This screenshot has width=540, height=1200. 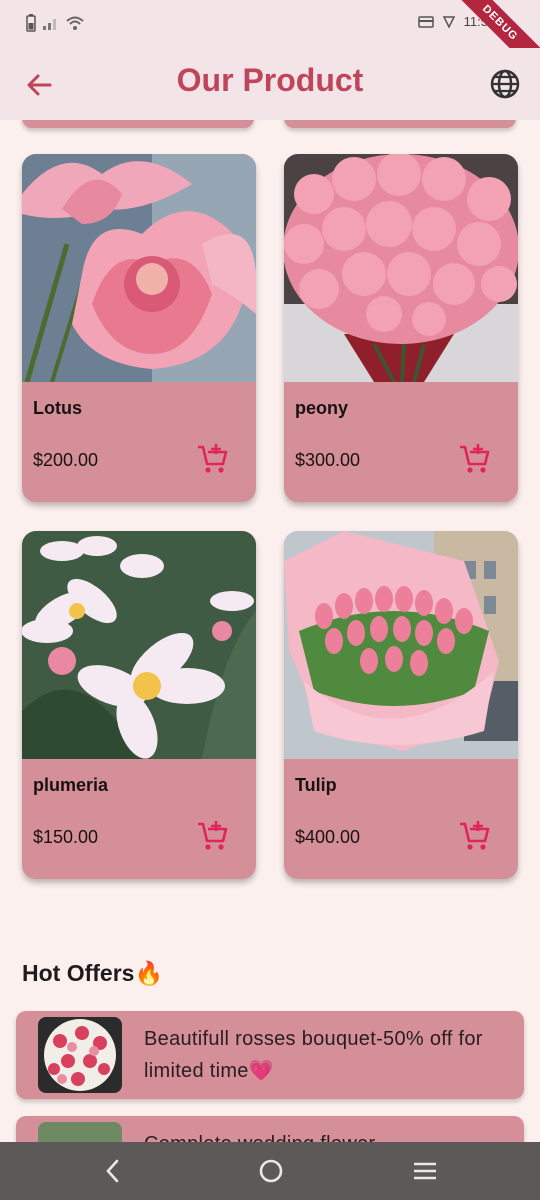 I want to click on card-icon, so click(x=425, y=21).